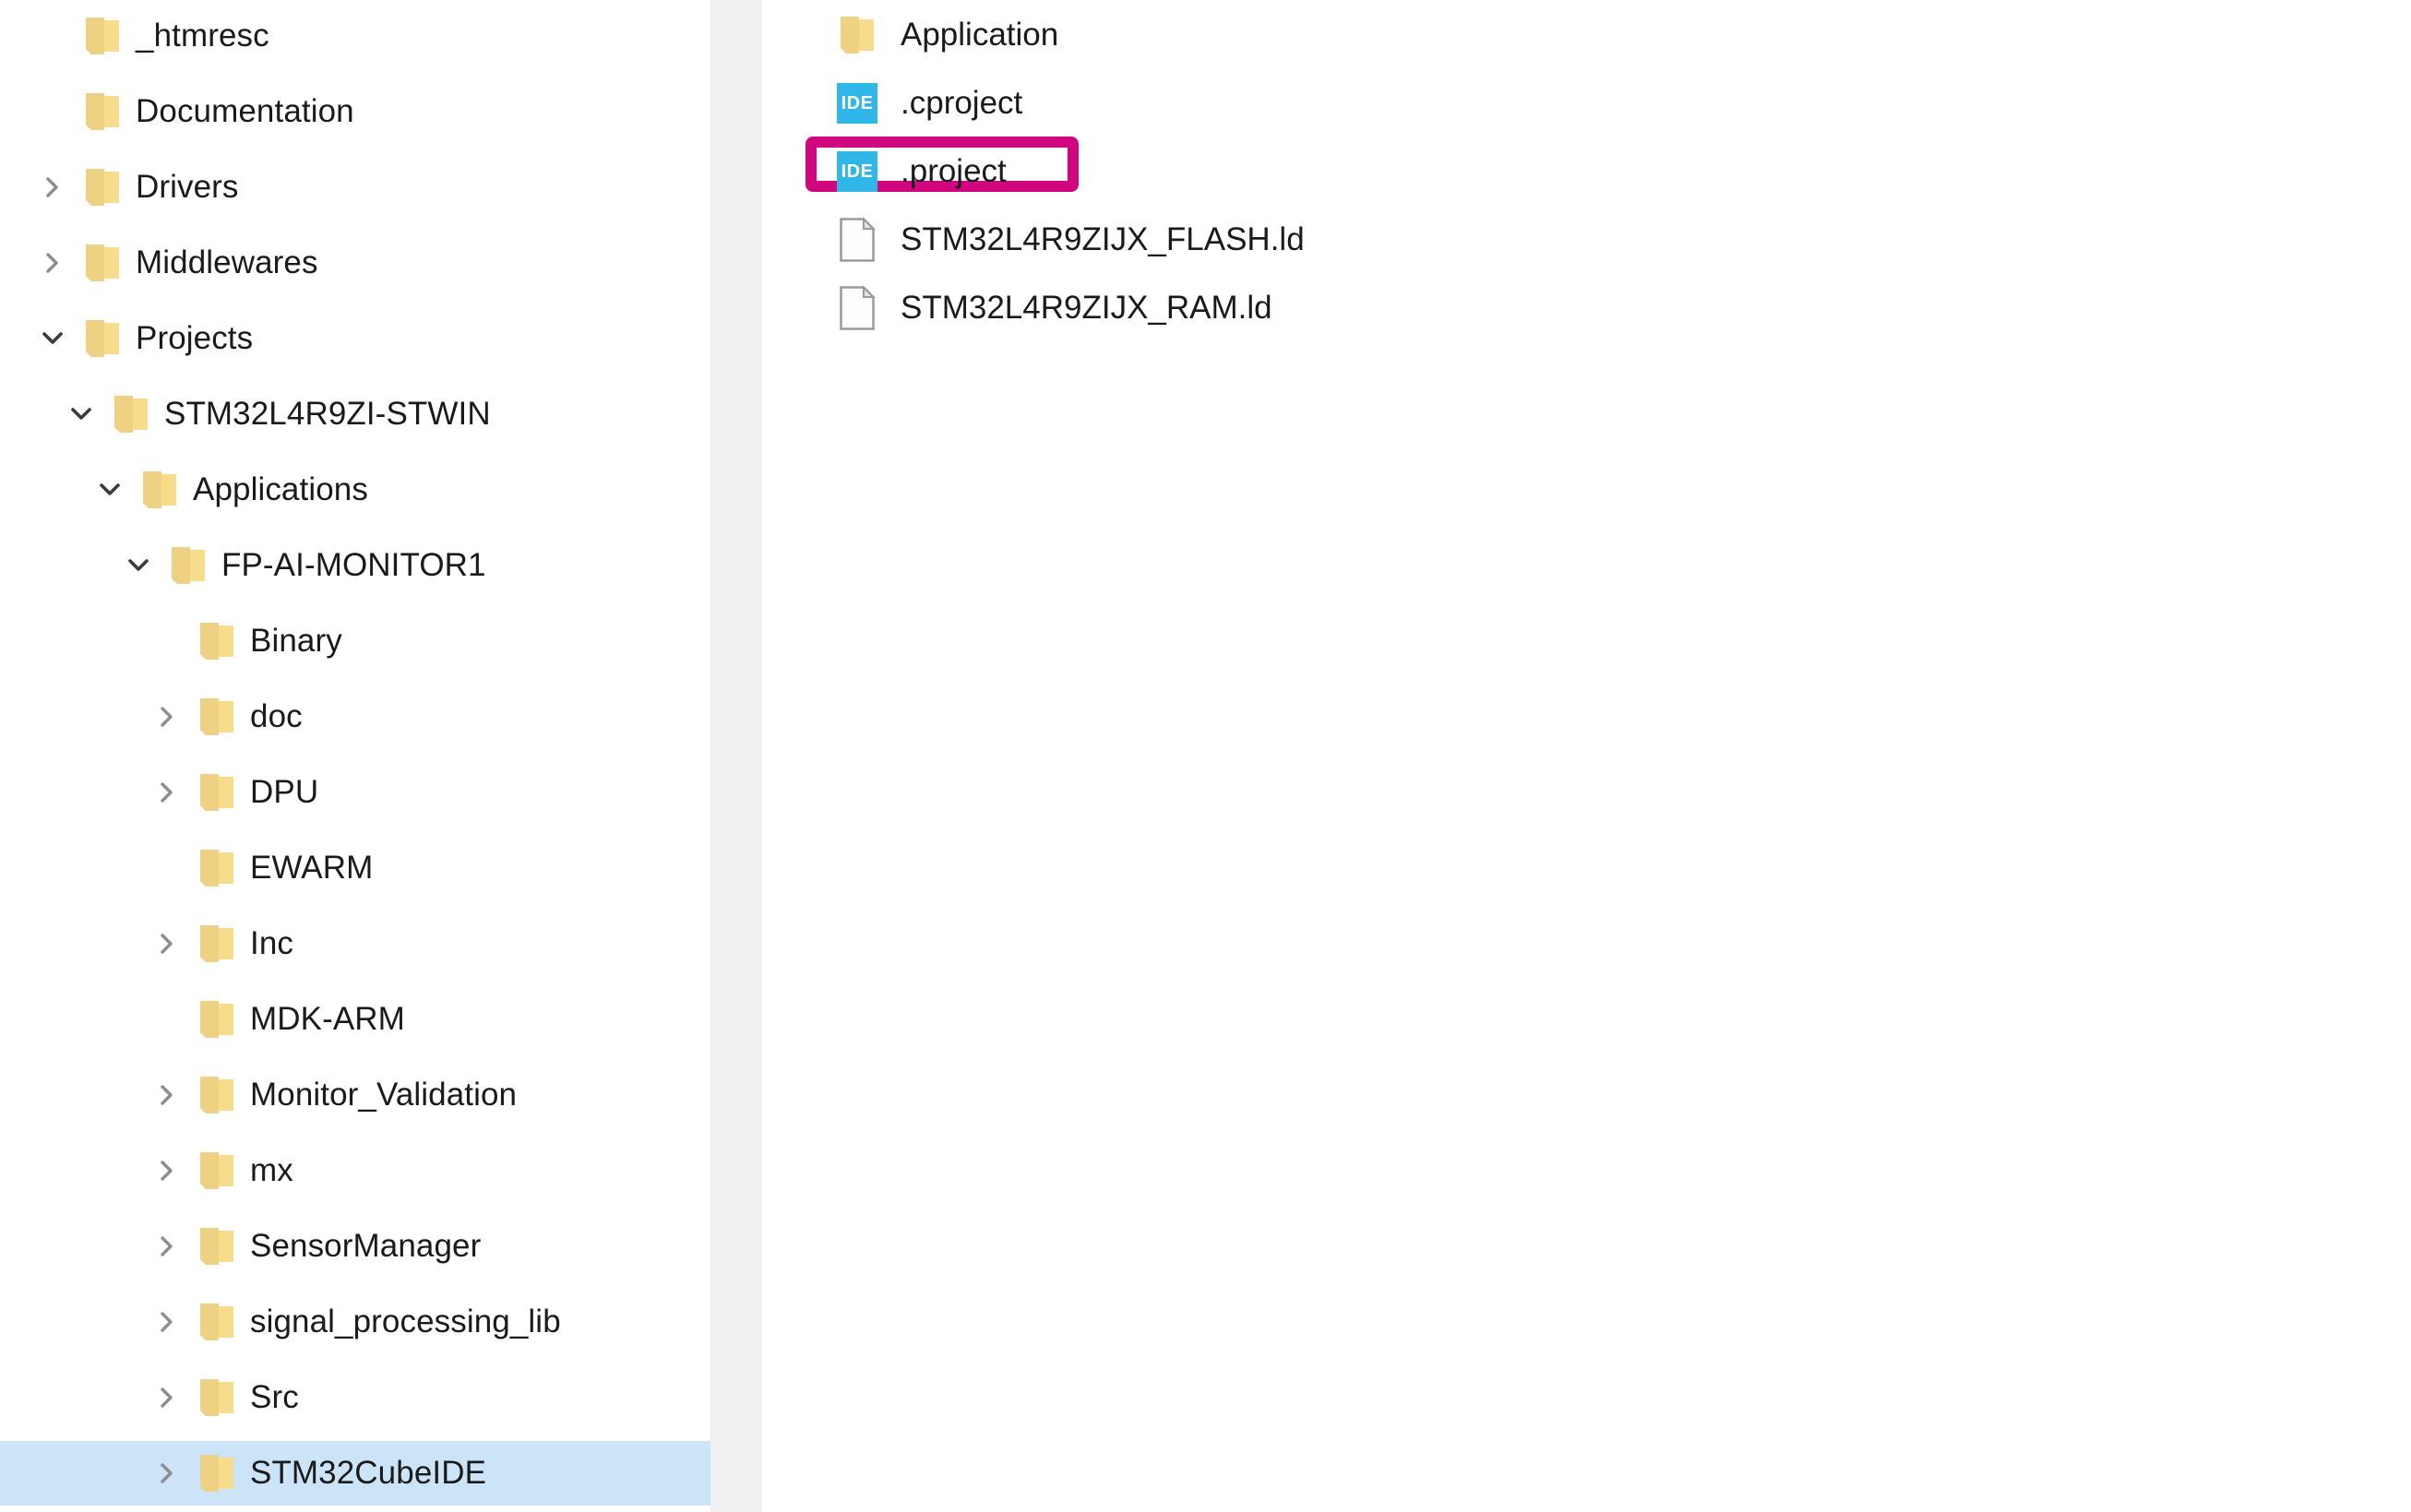 The image size is (2411, 1512). I want to click on tree-item-fp-ai-monitor1: FP-AI-MONITOR1, so click(355, 565).